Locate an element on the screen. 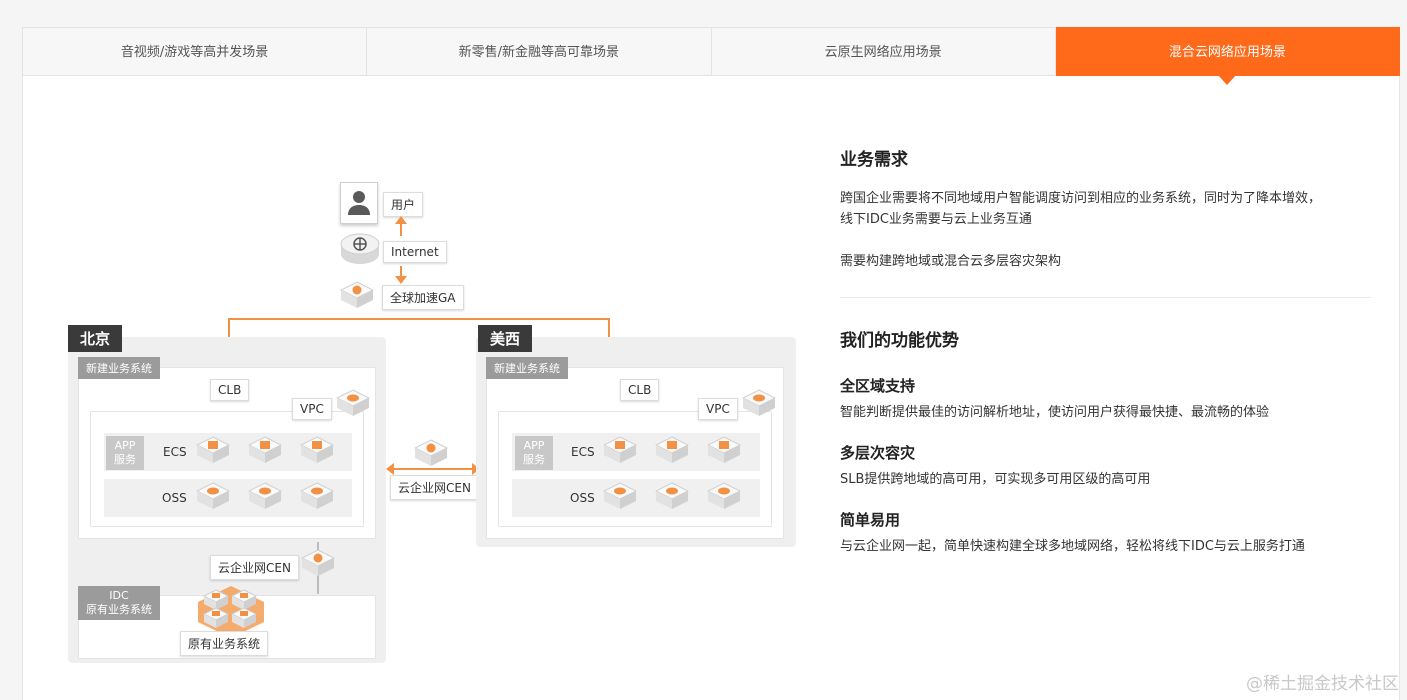 This screenshot has width=1407, height=700. feature-desc: SLB提供跨地域的高可用，可实现多可用区级的高可用 is located at coordinates (995, 479).